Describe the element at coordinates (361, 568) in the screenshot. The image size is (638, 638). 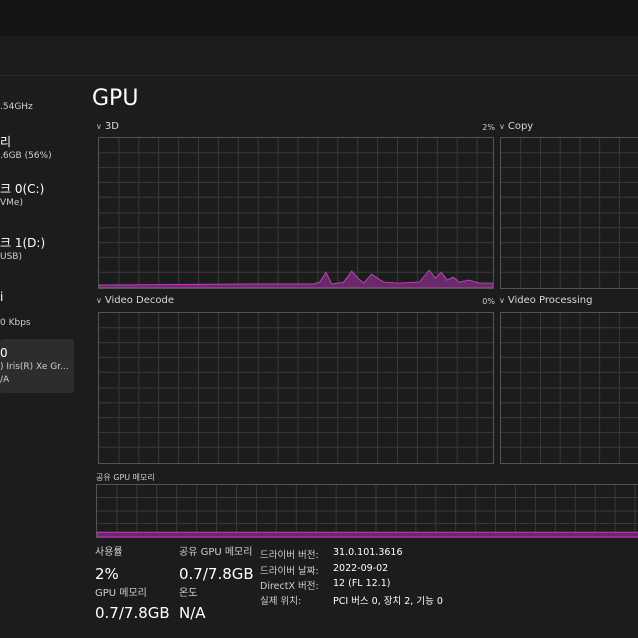
I see `info-value-driver-date: 2022-09-02` at that location.